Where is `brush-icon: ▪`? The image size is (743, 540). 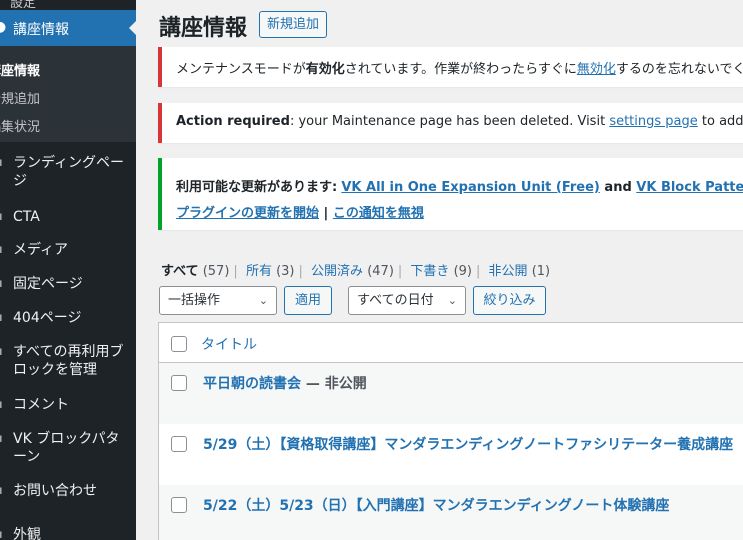 brush-icon: ▪ is located at coordinates (1, 533).